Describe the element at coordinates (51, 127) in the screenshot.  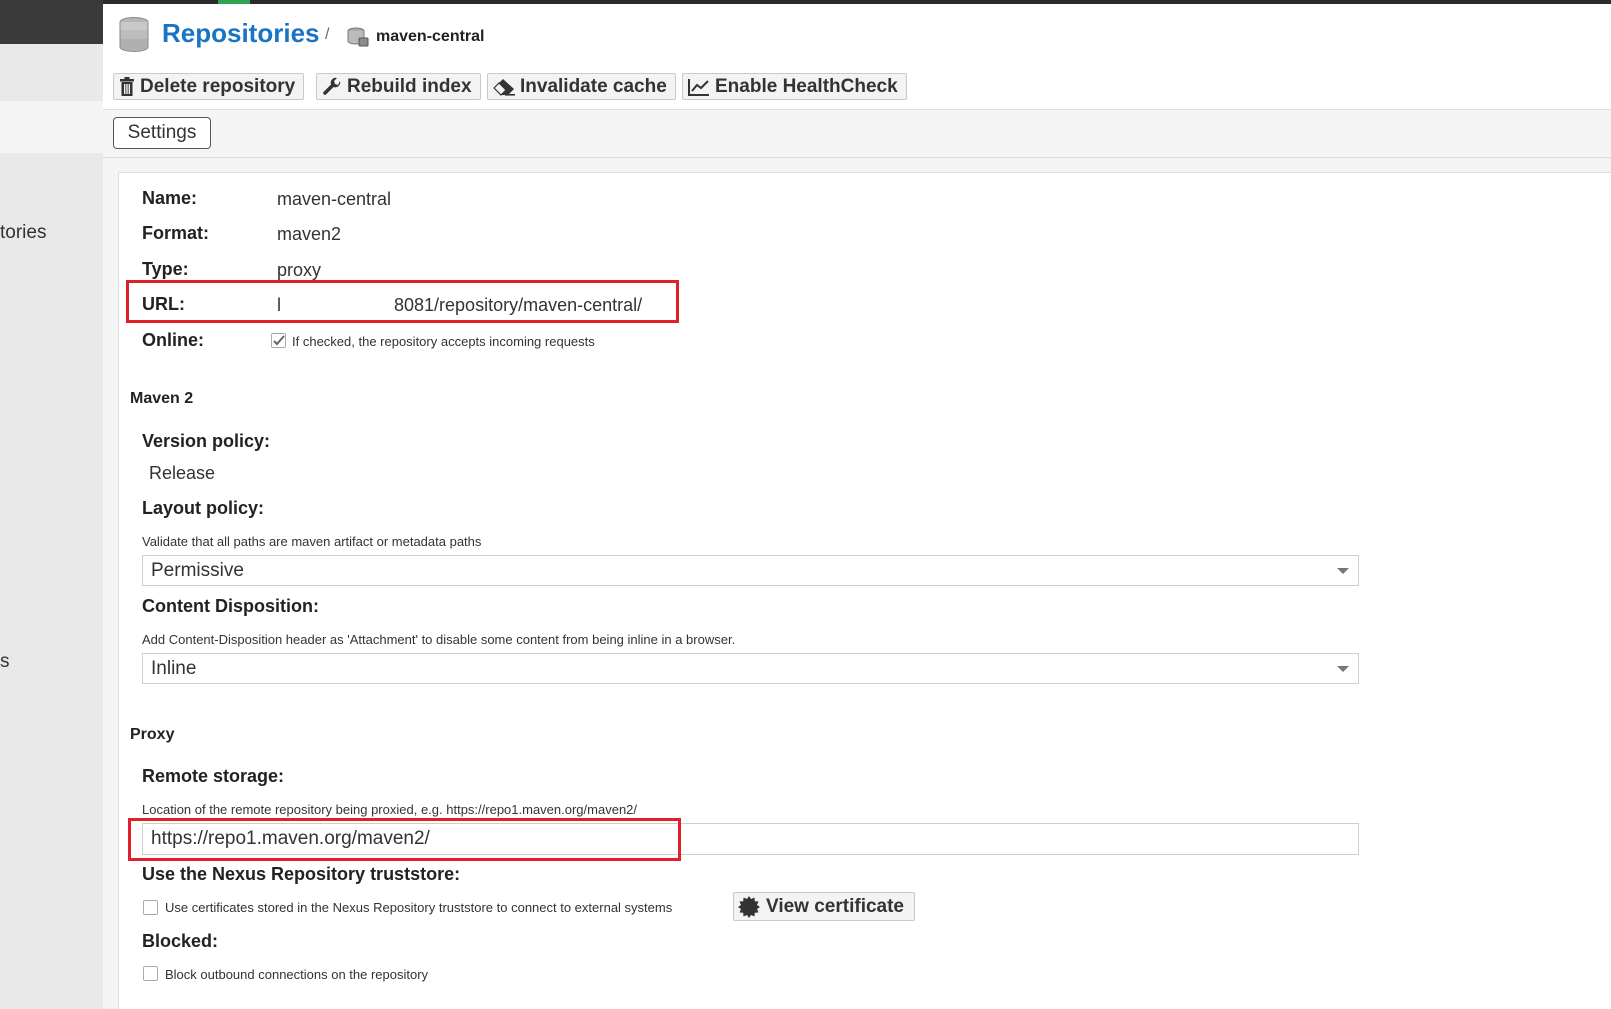
I see `sidebar-selected-item` at that location.